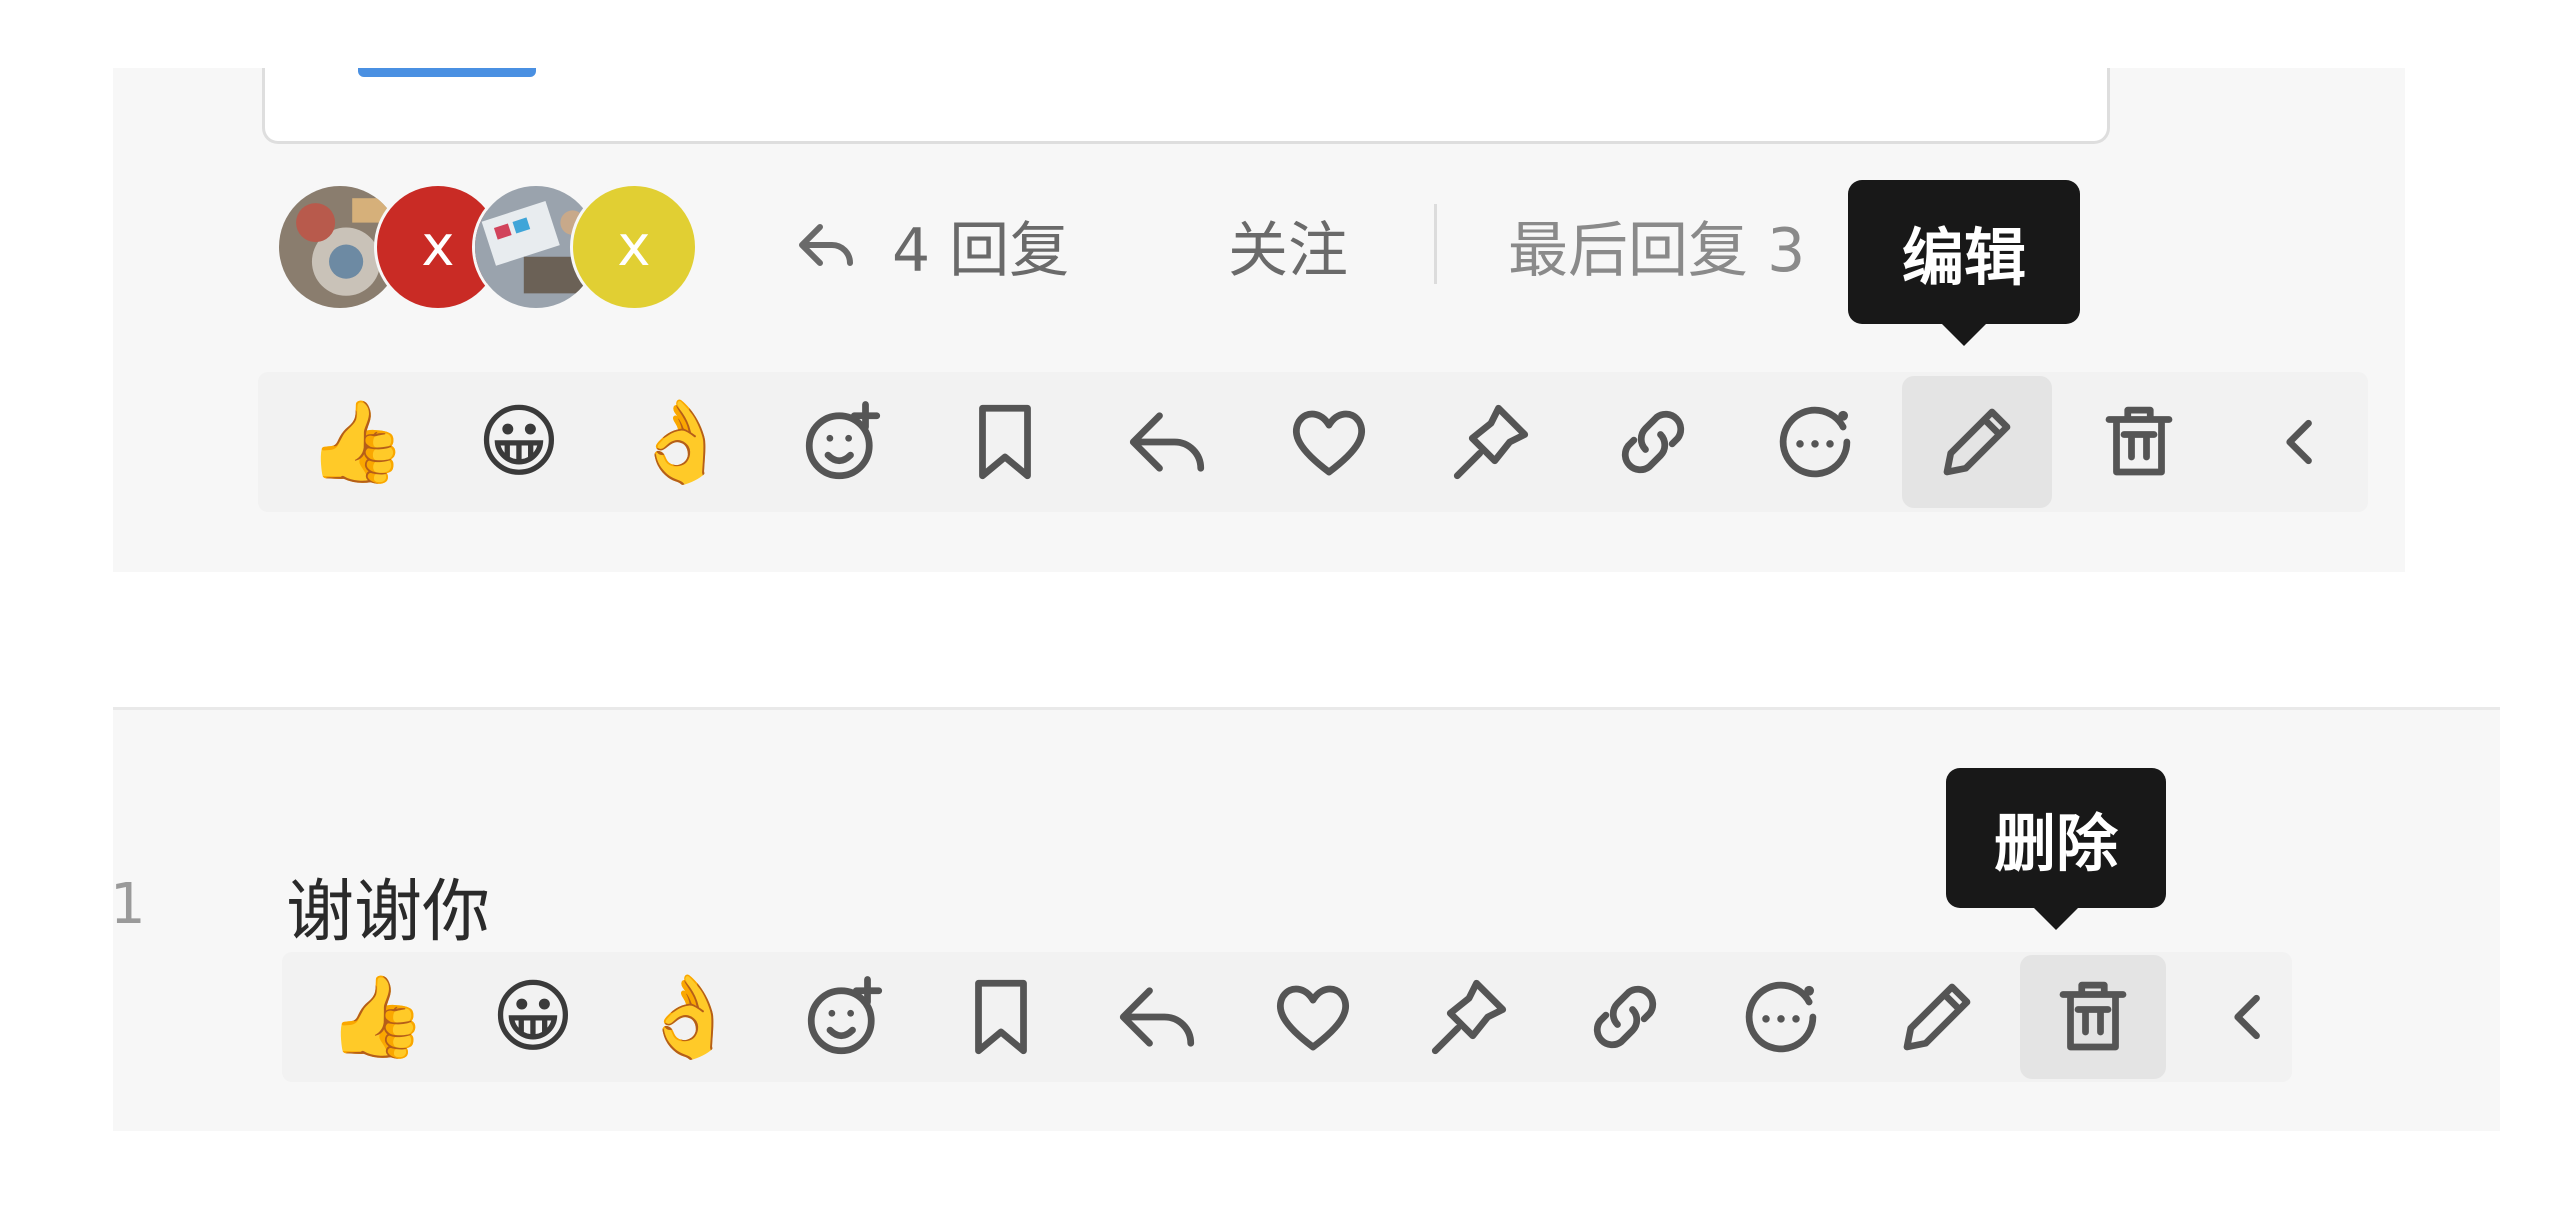 The image size is (2560, 1206). Describe the element at coordinates (1288, 245) in the screenshot. I see `follow-button: 关注` at that location.